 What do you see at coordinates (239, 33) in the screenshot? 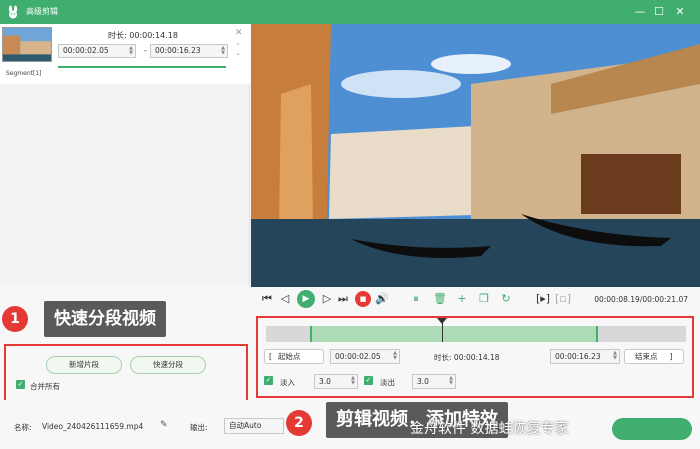
I see `delete-segment-icon: ✕` at bounding box center [239, 33].